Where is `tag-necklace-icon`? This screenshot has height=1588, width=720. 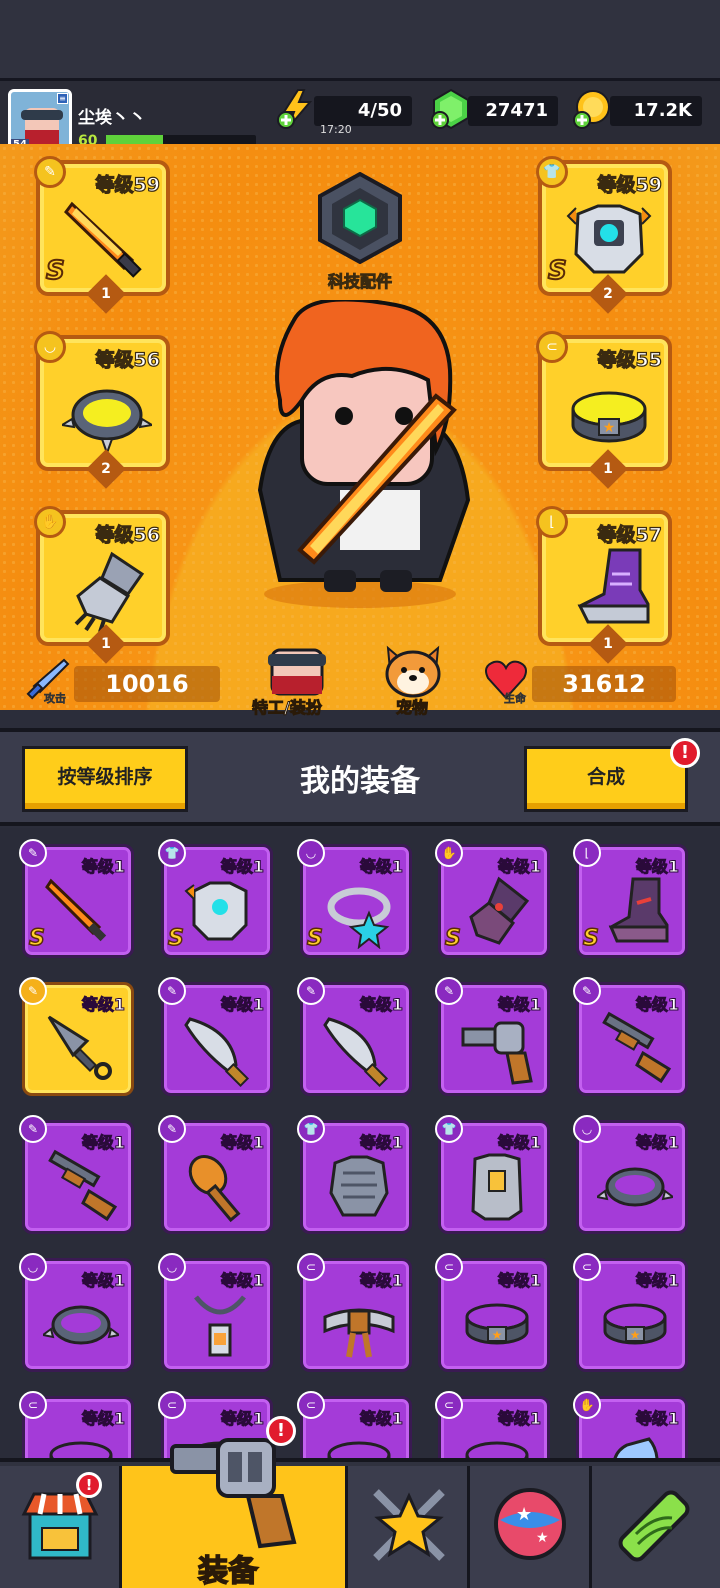 tag-necklace-icon is located at coordinates (220, 1326).